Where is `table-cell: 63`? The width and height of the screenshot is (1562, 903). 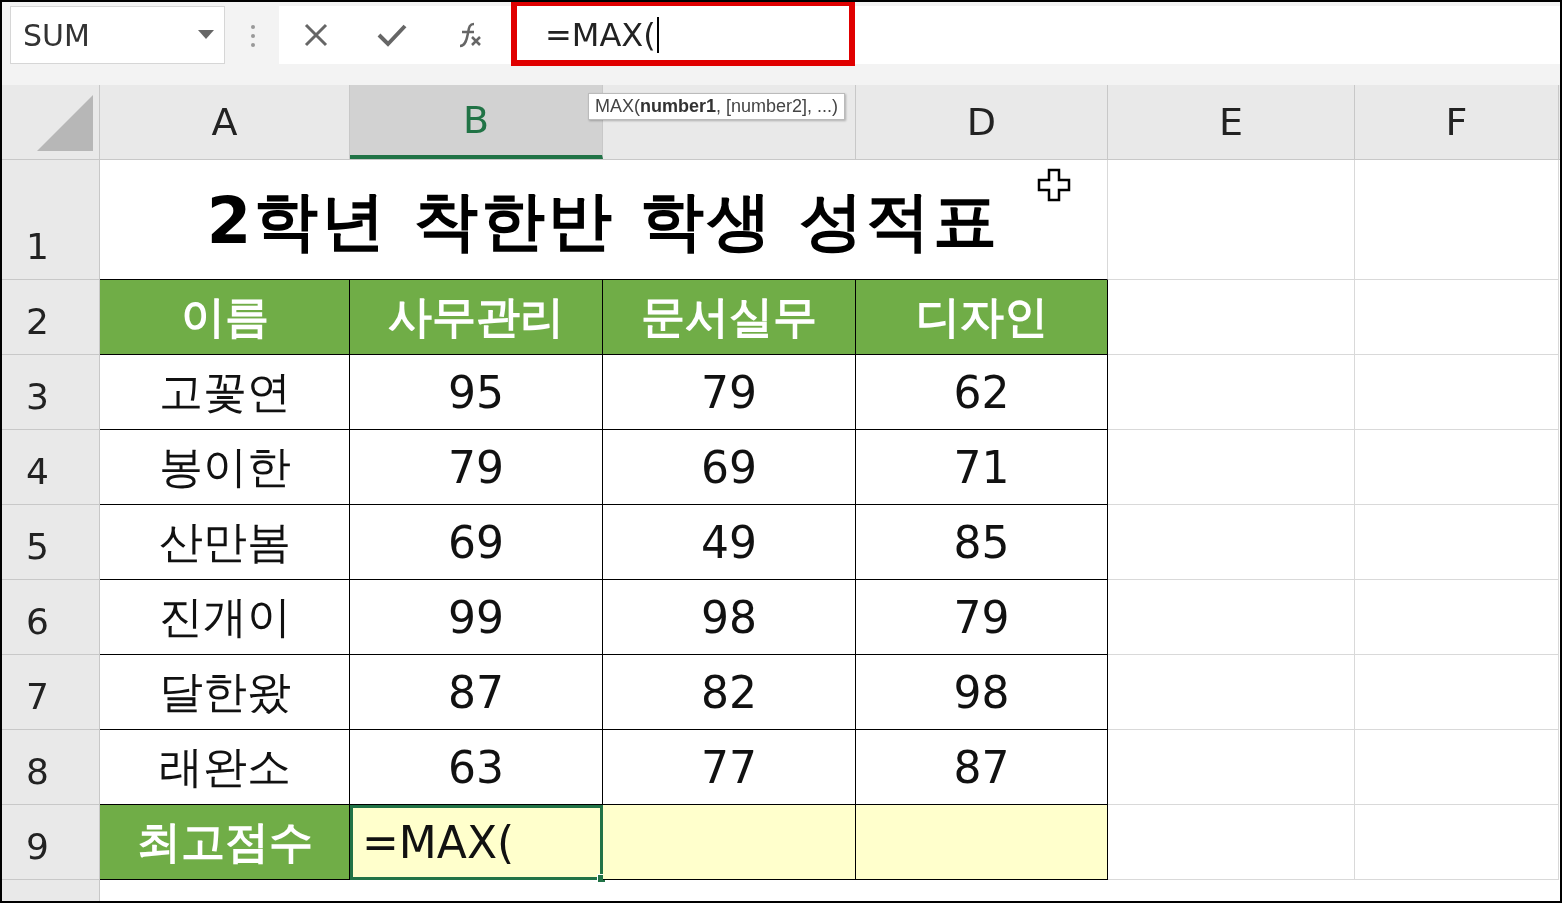 table-cell: 63 is located at coordinates (476, 767).